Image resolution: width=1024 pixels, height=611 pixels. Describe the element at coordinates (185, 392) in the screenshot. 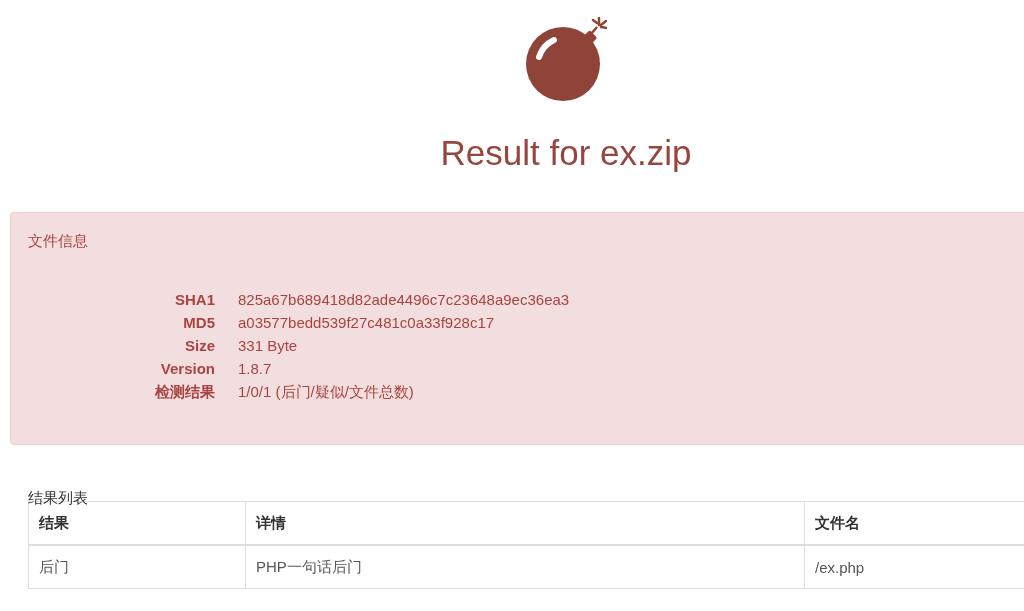

I see `field-label: 检测结果` at that location.